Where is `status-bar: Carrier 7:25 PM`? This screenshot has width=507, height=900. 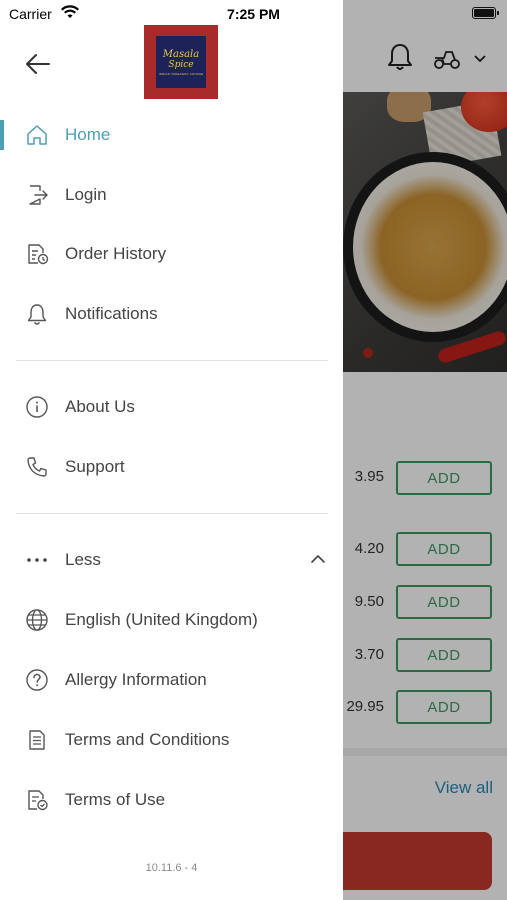 status-bar: Carrier 7:25 PM is located at coordinates (253, 14).